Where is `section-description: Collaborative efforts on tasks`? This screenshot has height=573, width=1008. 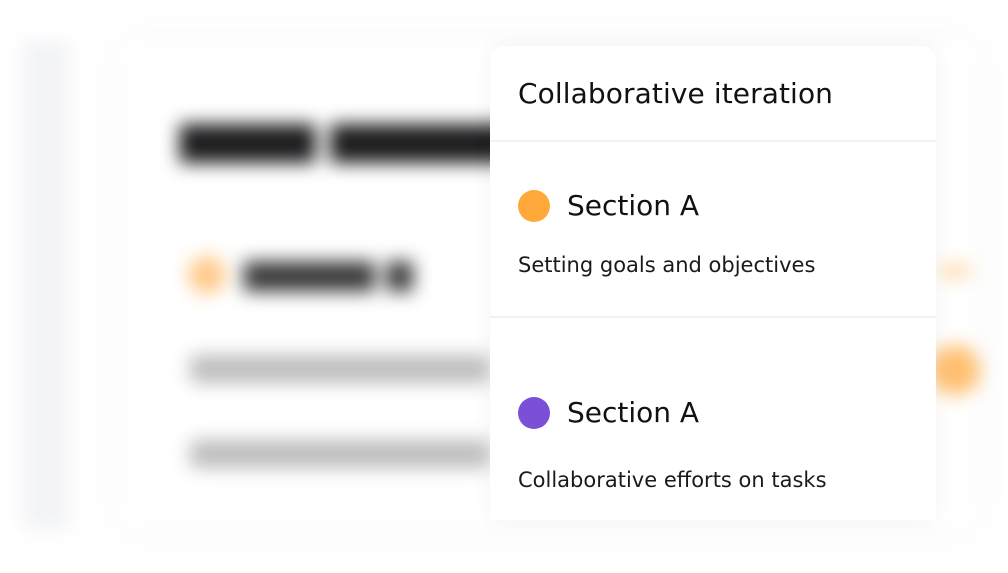 section-description: Collaborative efforts on tasks is located at coordinates (672, 480).